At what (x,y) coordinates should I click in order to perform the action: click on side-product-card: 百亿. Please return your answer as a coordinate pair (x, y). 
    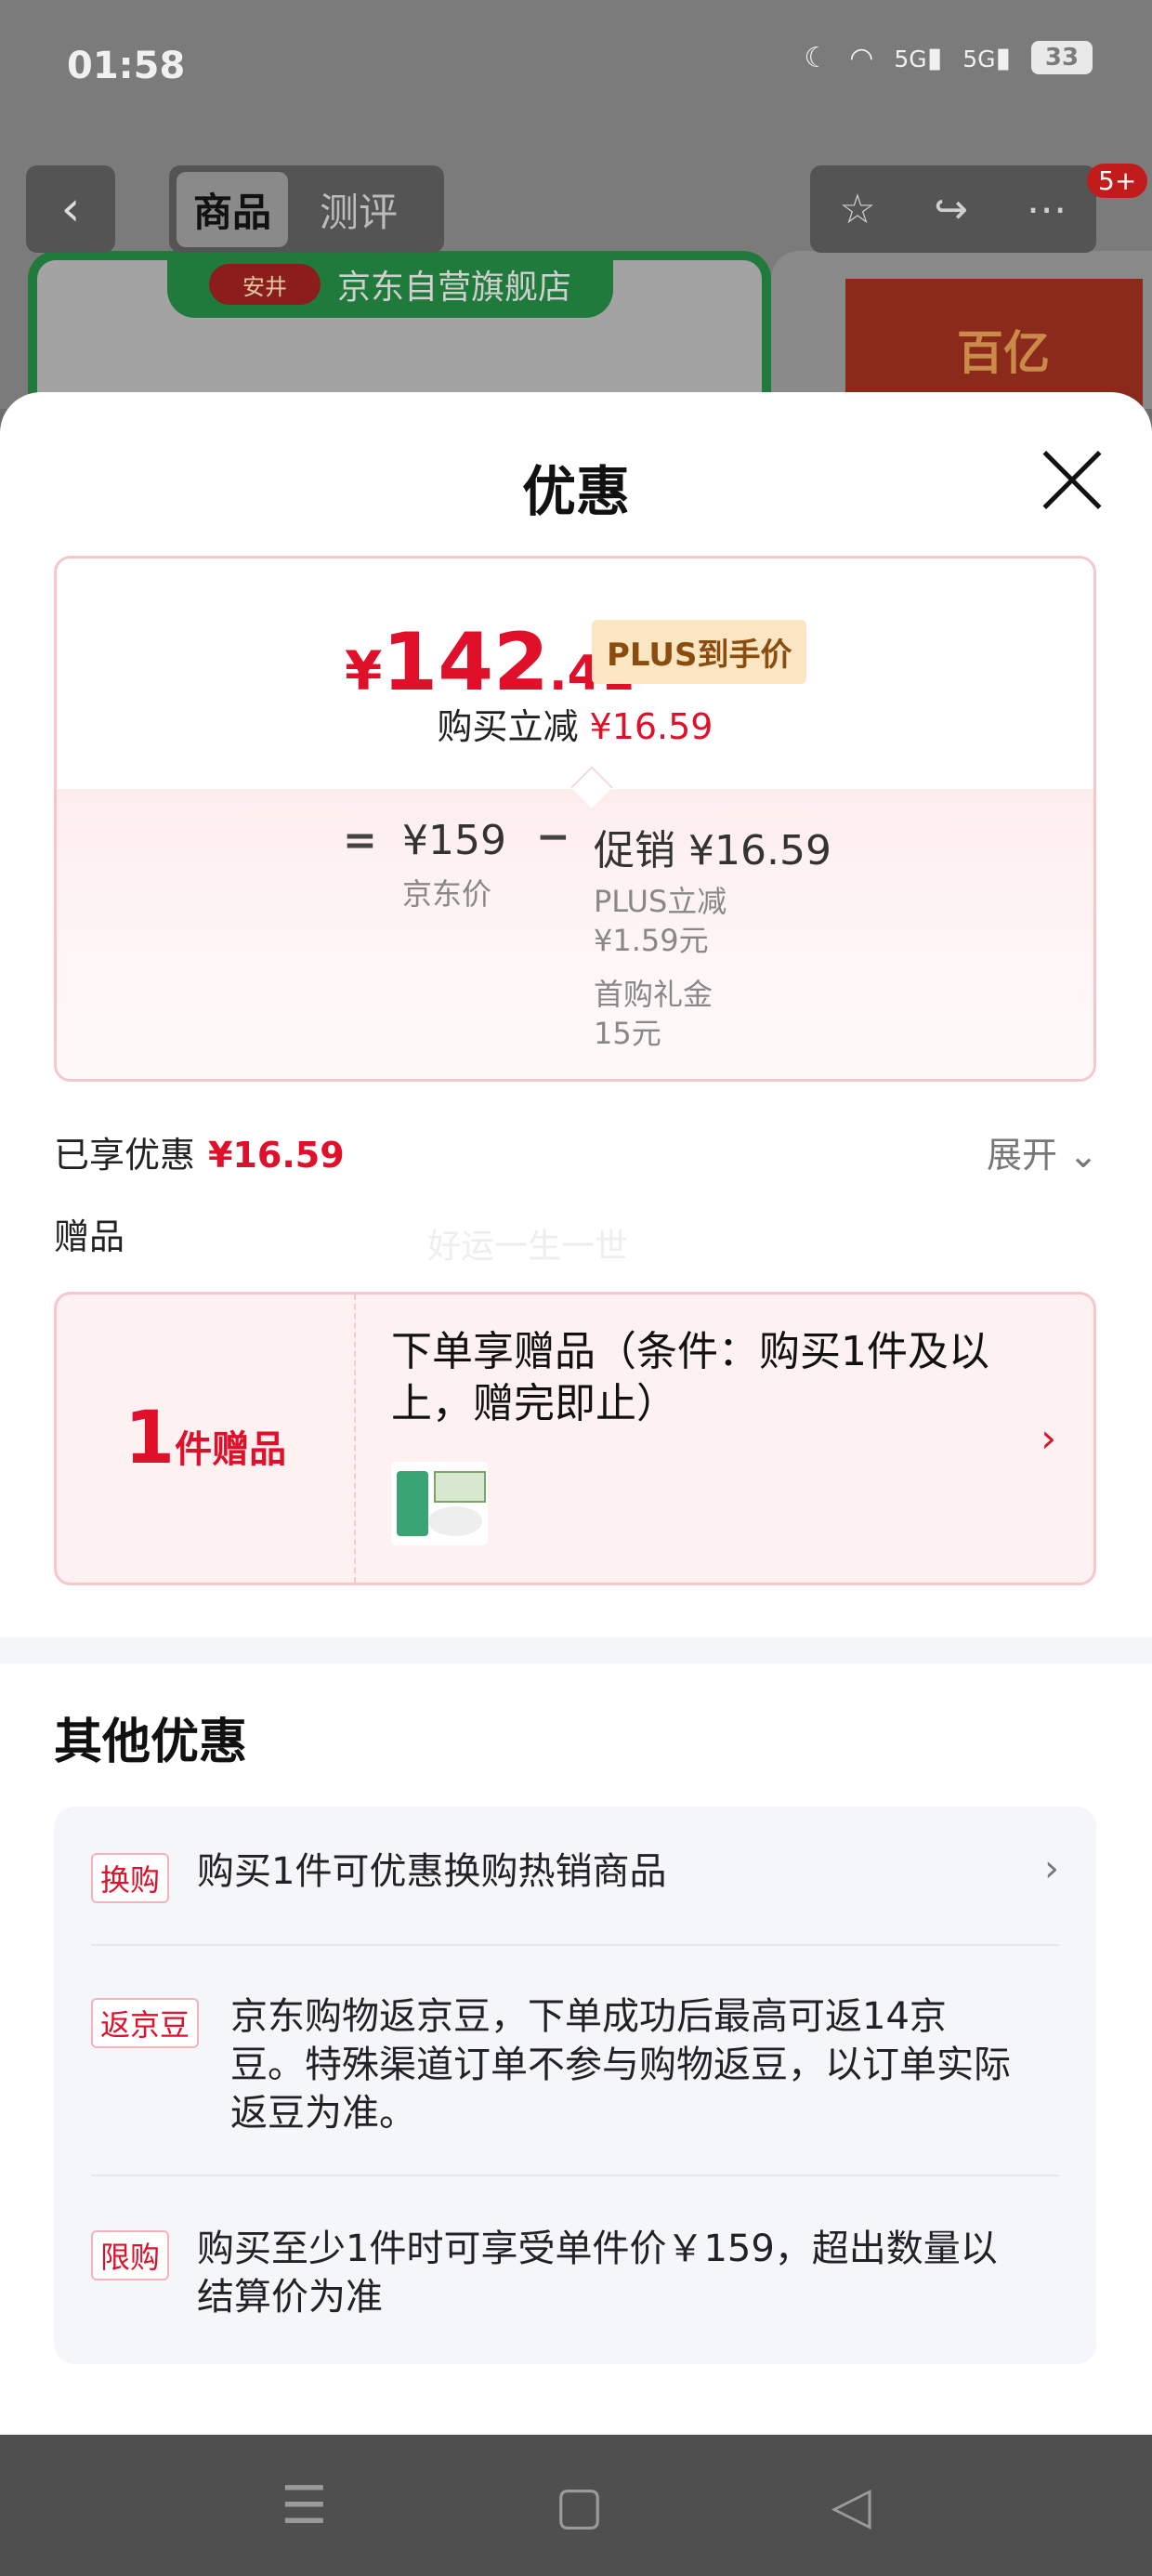
    Looking at the image, I should click on (961, 330).